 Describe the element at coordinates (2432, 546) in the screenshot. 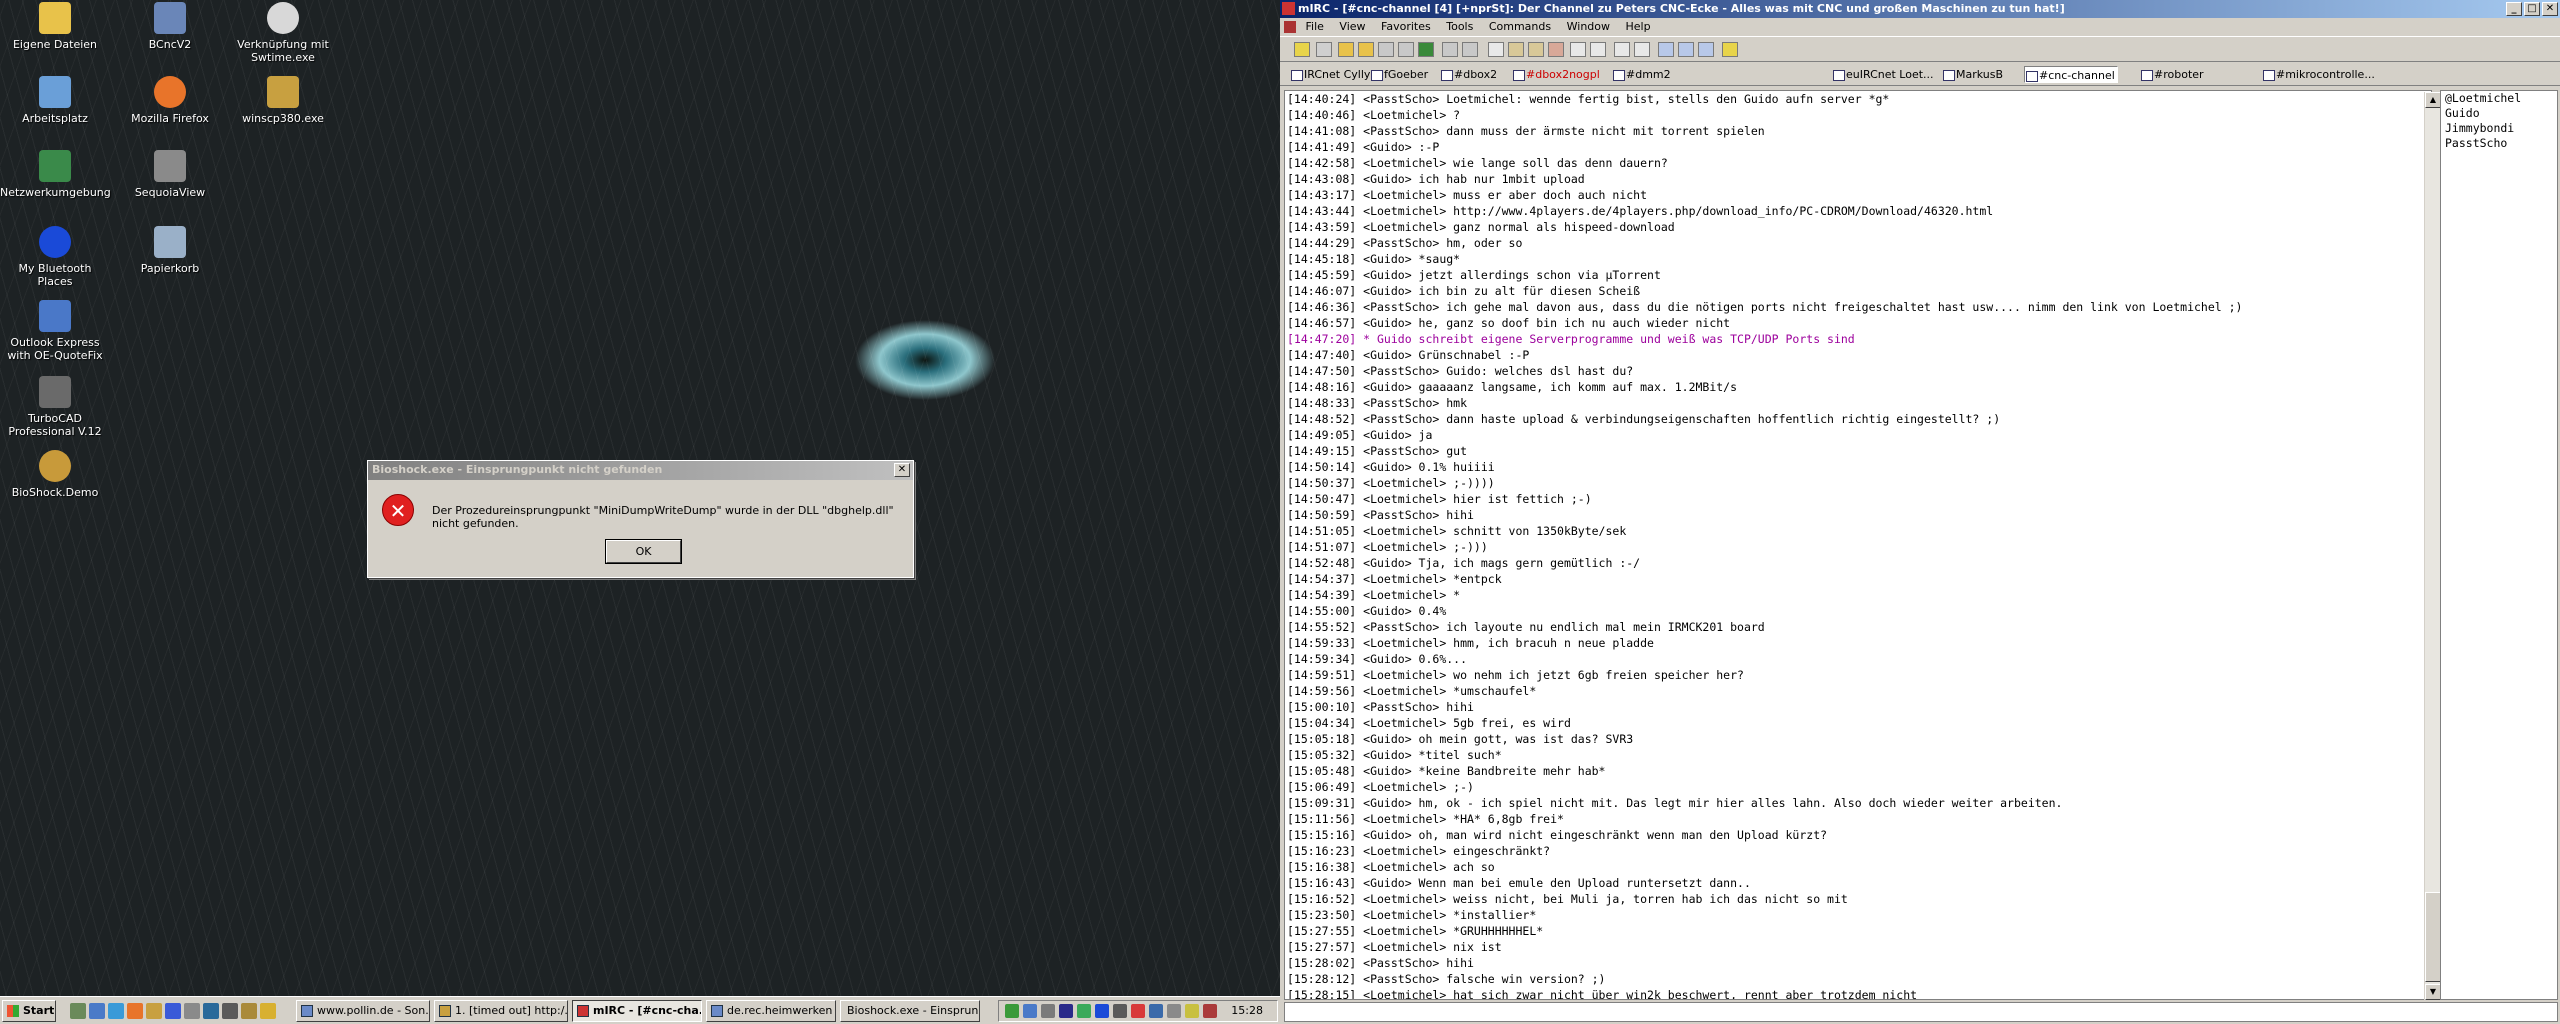

I see `chat-scrollbar: ▲ ▼` at that location.